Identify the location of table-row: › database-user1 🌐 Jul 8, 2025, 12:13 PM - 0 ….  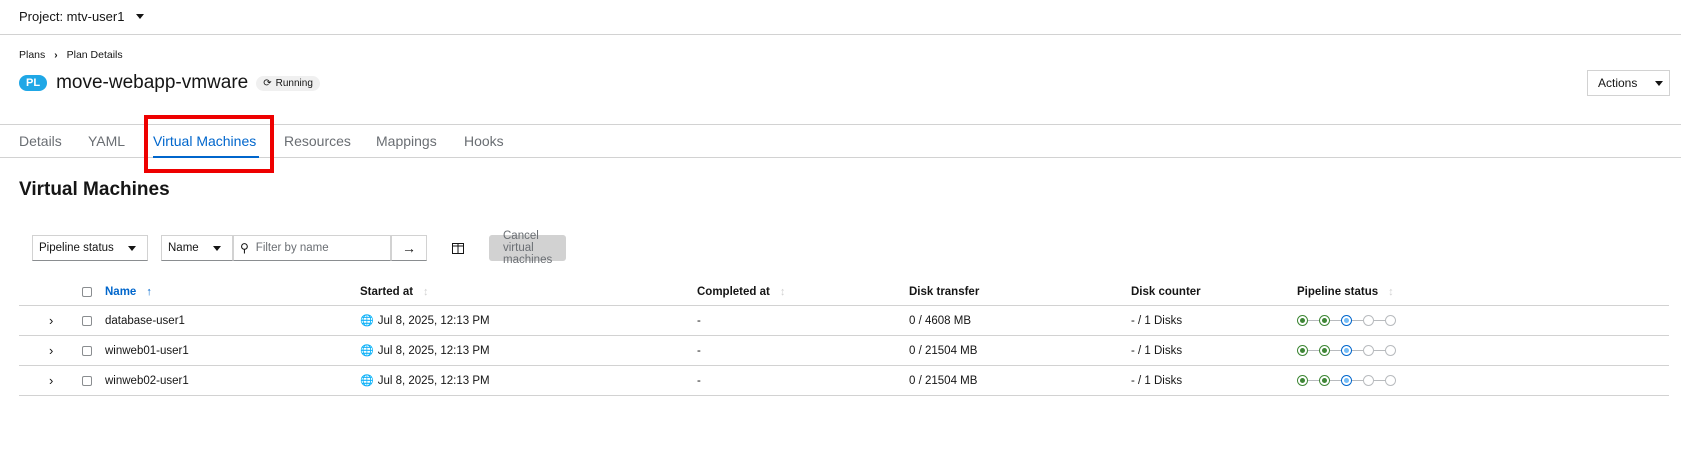
(844, 321).